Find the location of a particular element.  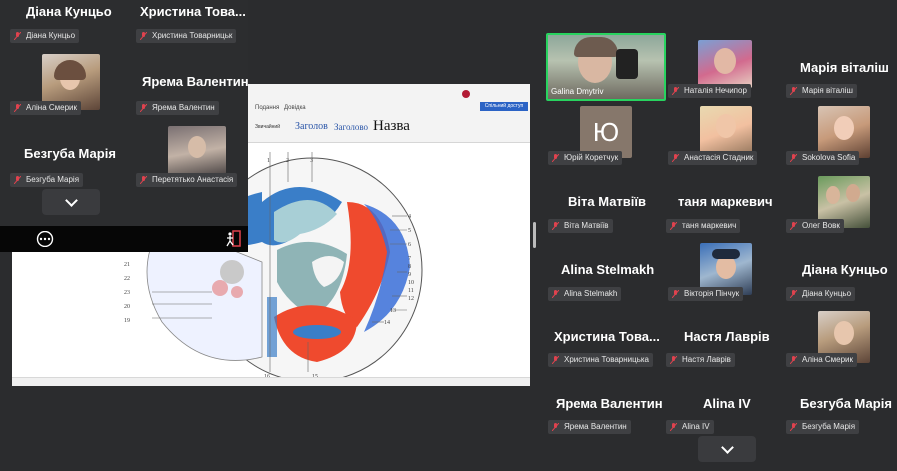

diagram-label: 3 is located at coordinates (311, 161).